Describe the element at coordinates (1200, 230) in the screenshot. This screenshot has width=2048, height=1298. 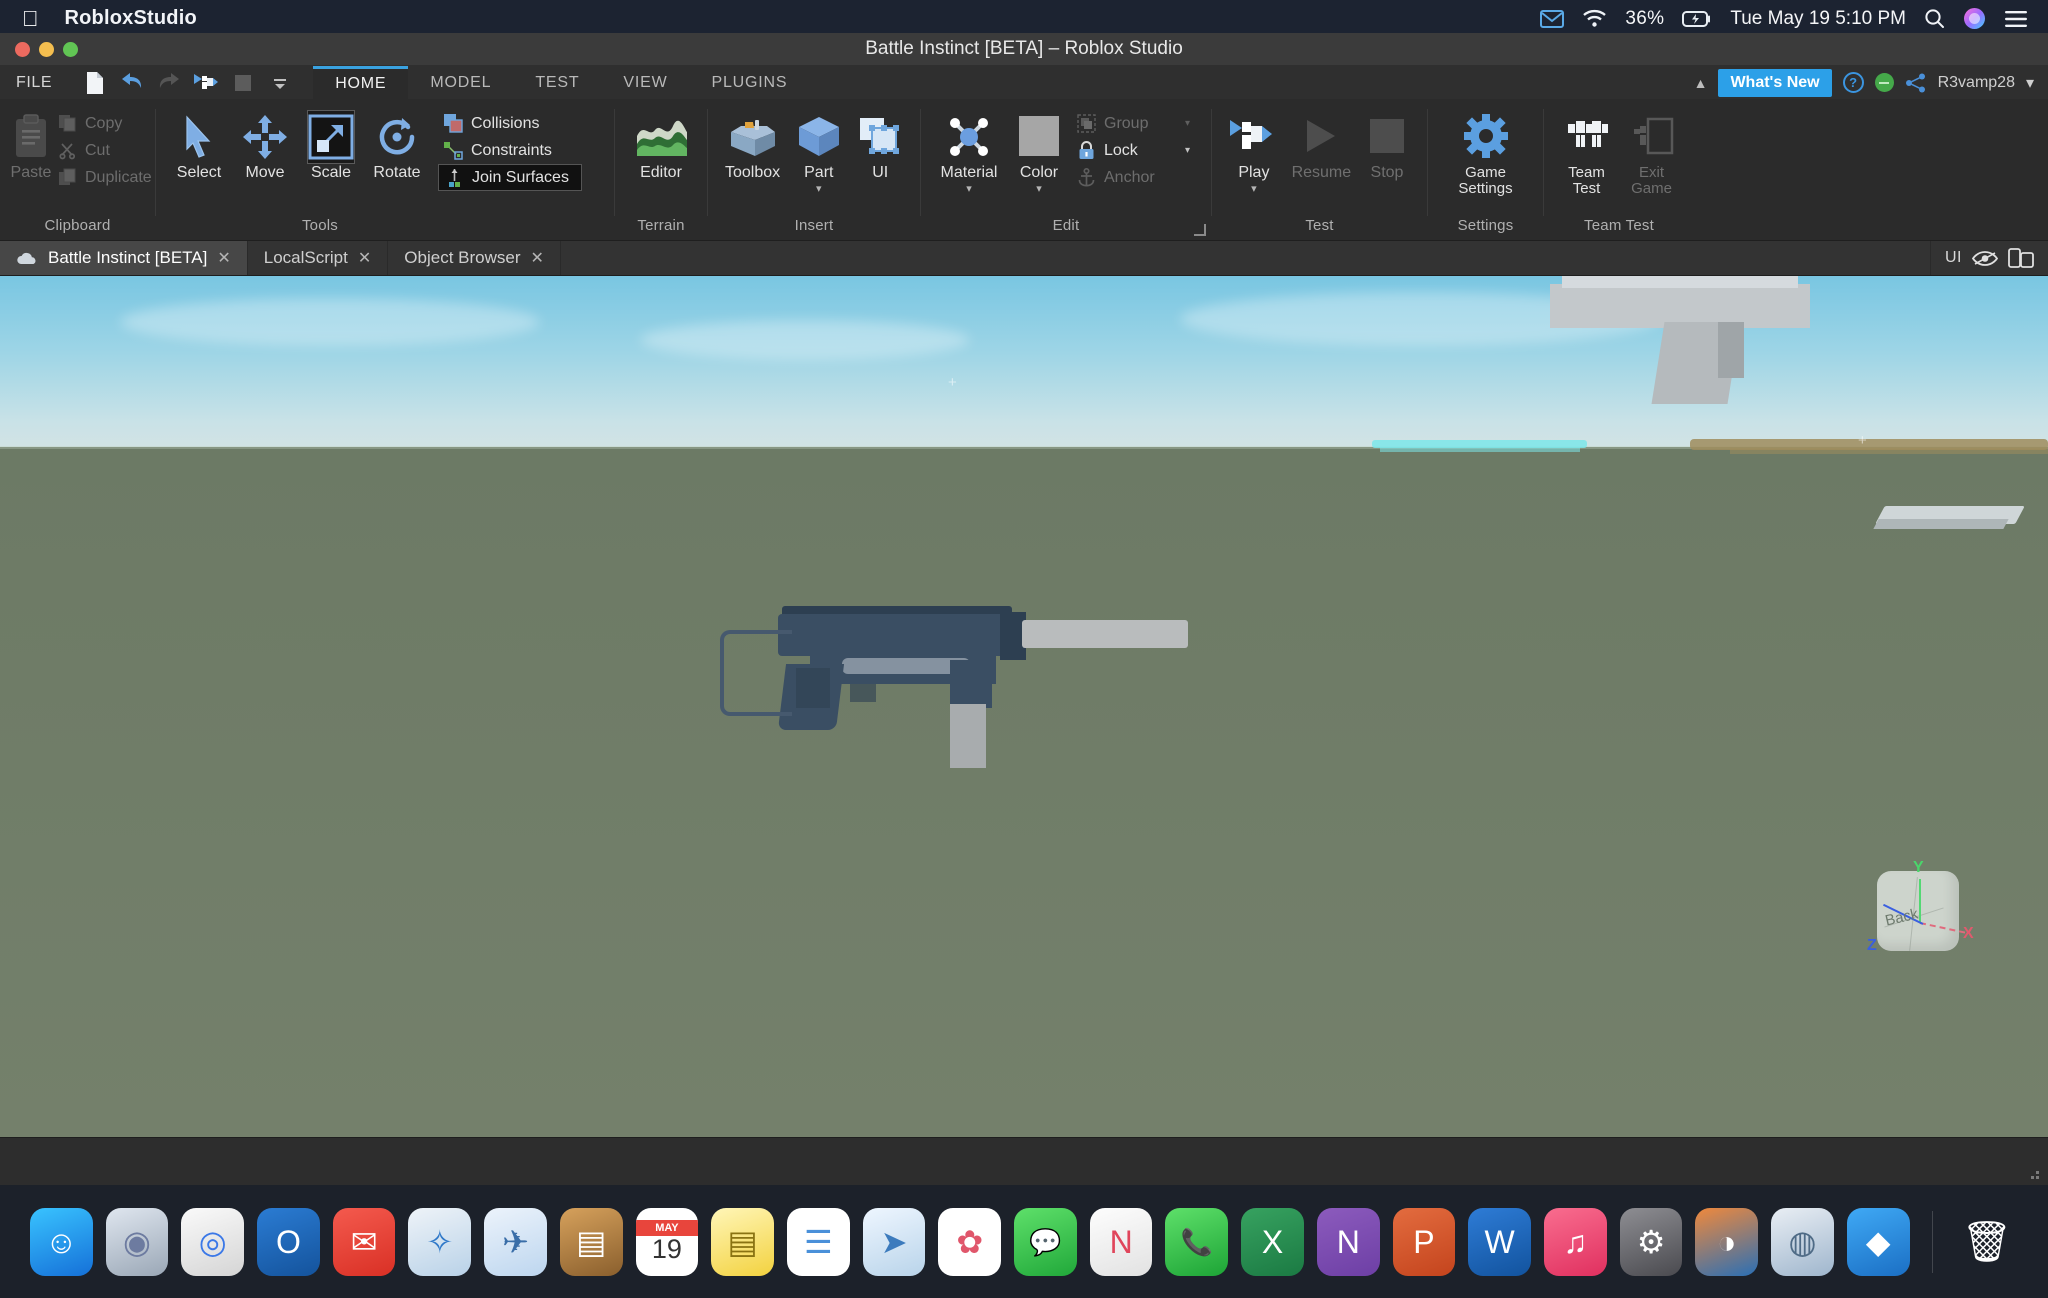
I see `edit-dialog-launcher` at that location.